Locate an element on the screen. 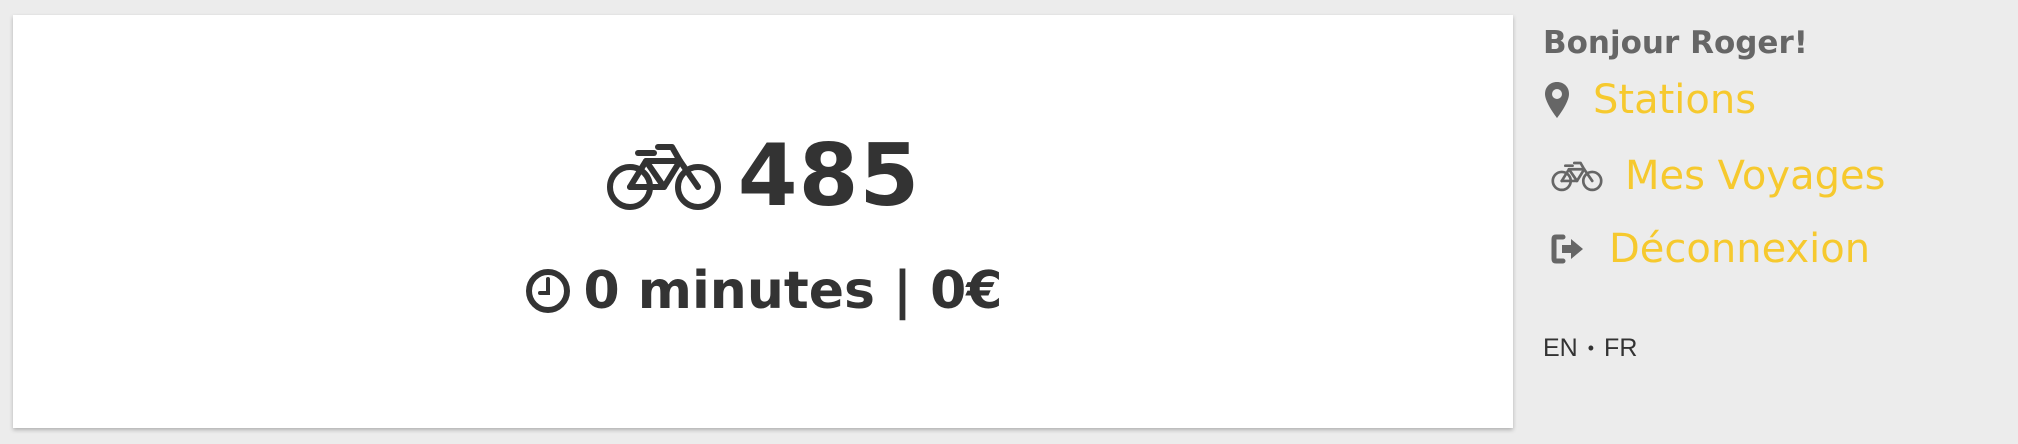 The height and width of the screenshot is (444, 2018). nav-logout-label: Déconnexion is located at coordinates (1740, 249).